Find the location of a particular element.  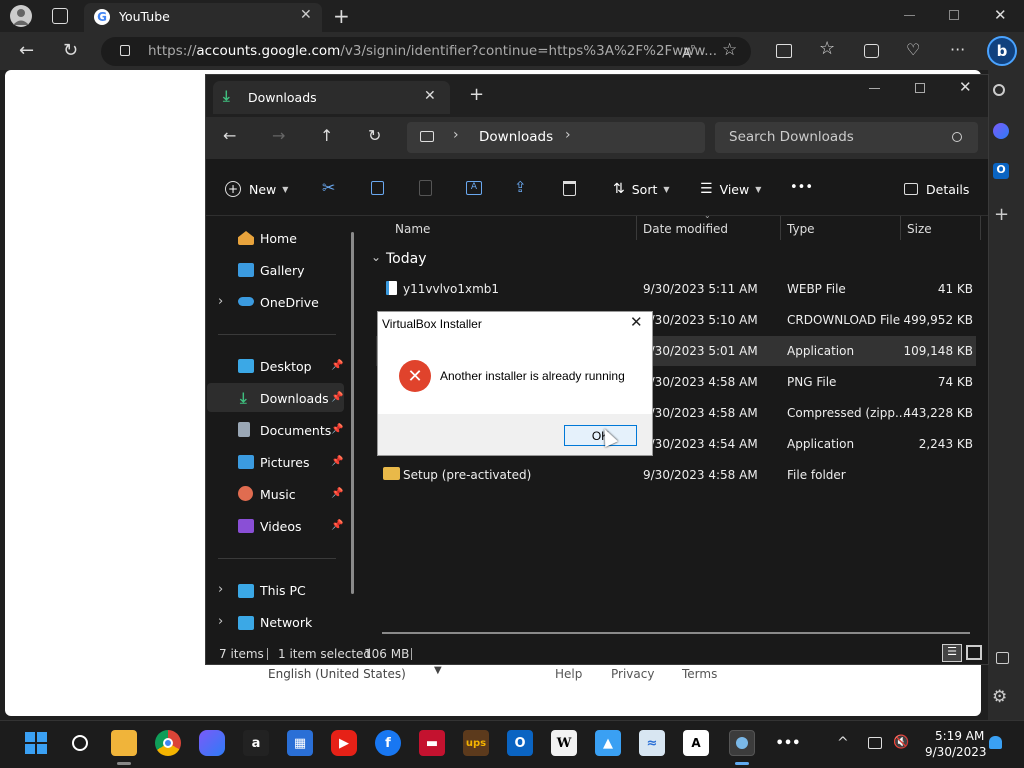

nav-pictures: Pictures is located at coordinates (285, 462).